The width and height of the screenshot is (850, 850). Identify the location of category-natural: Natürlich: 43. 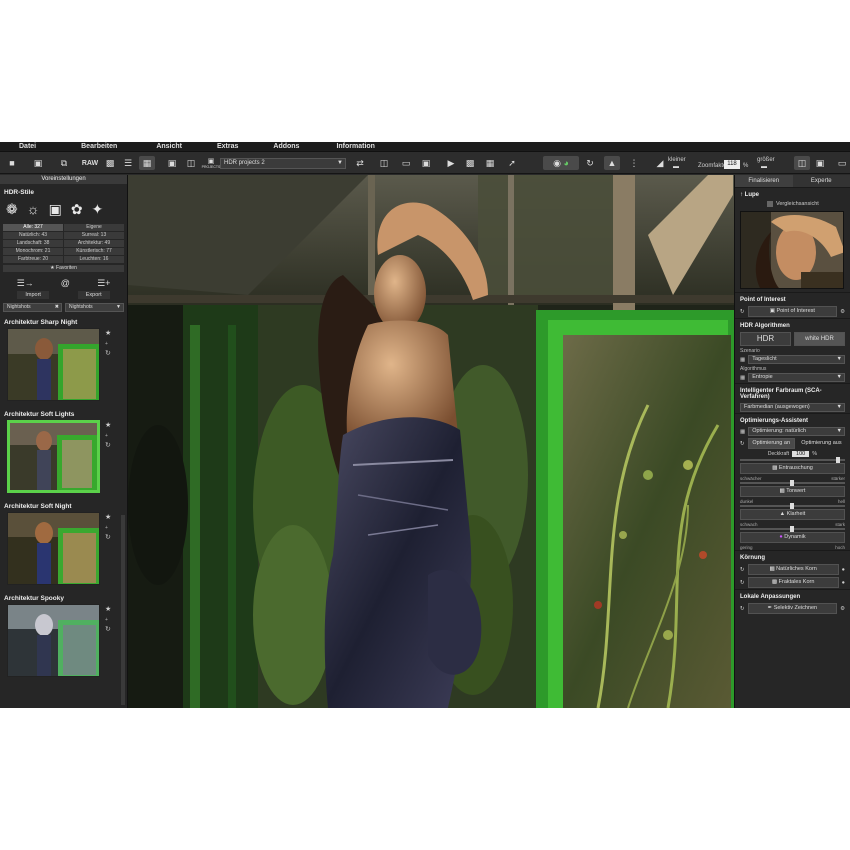
(33, 235).